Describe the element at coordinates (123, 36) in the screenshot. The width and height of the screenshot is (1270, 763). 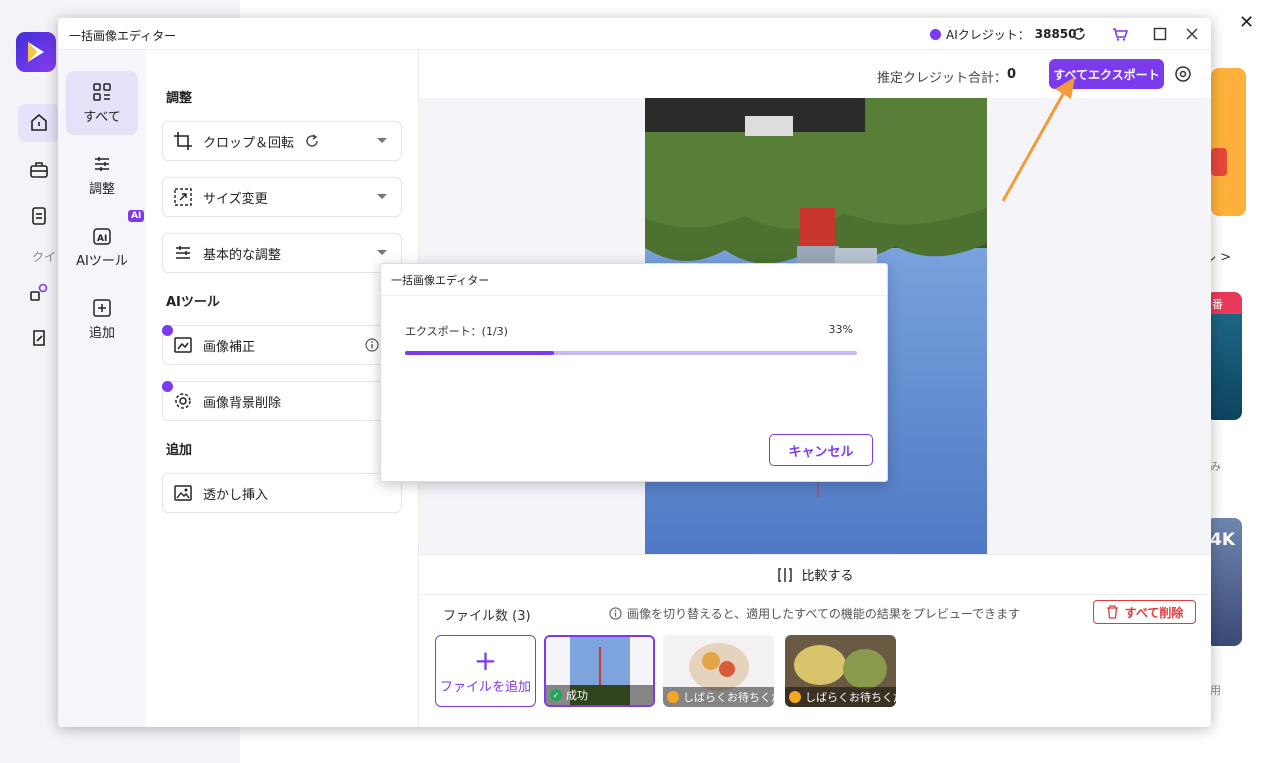
I see `editor-title: 一括画像エディター` at that location.